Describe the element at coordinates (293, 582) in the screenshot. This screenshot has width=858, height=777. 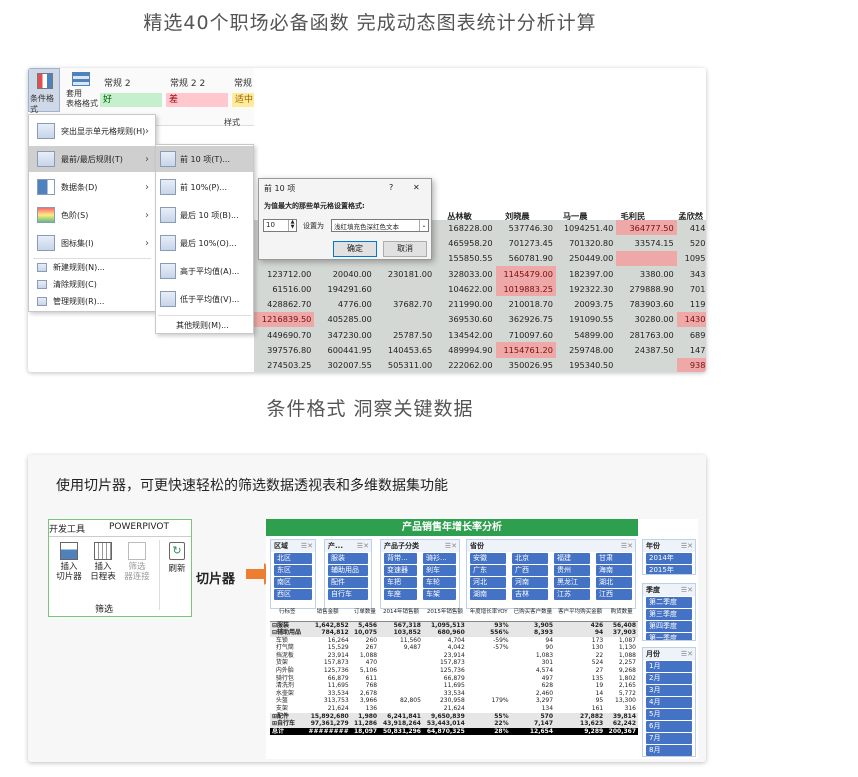
I see `slicer-item: 南区` at that location.